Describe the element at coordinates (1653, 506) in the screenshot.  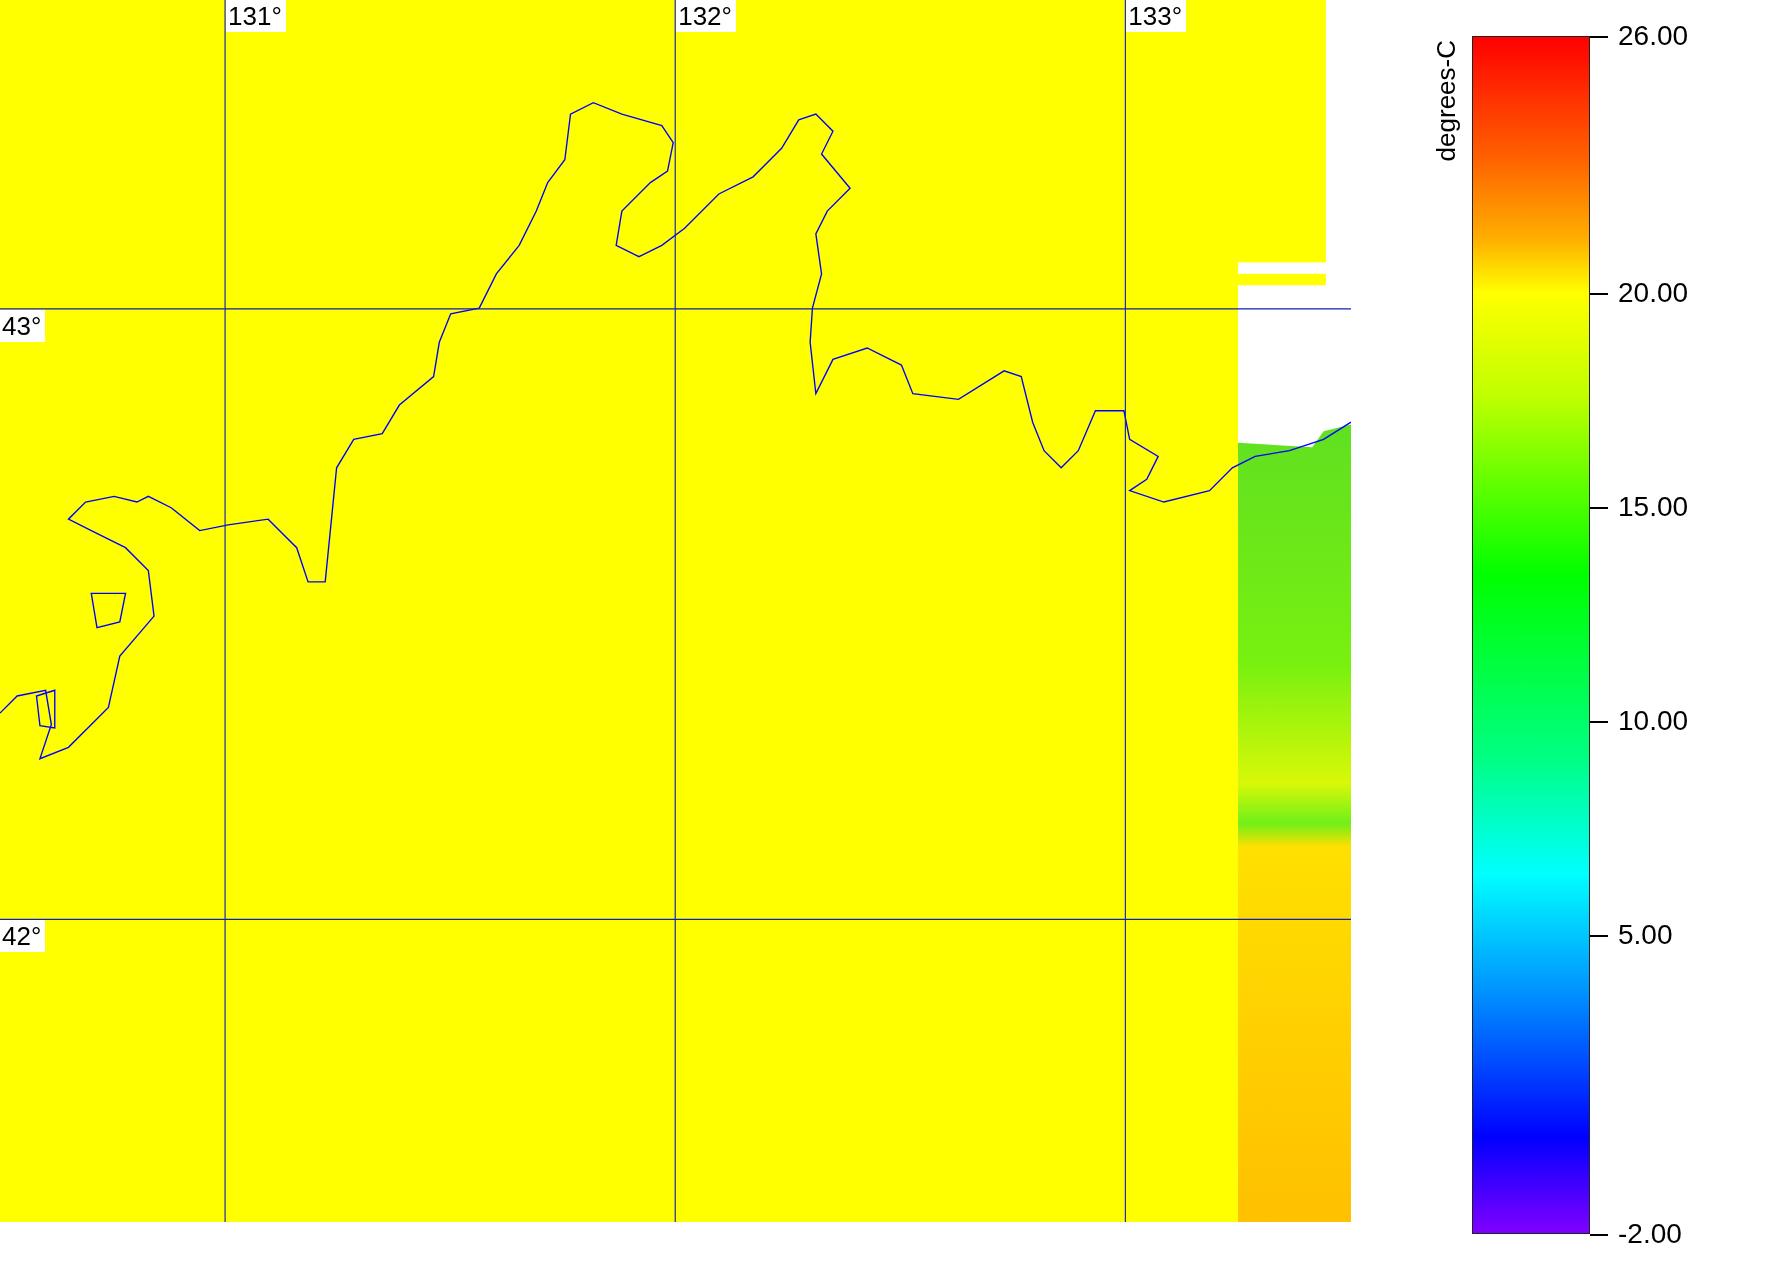
I see `tick-label: 15.00` at that location.